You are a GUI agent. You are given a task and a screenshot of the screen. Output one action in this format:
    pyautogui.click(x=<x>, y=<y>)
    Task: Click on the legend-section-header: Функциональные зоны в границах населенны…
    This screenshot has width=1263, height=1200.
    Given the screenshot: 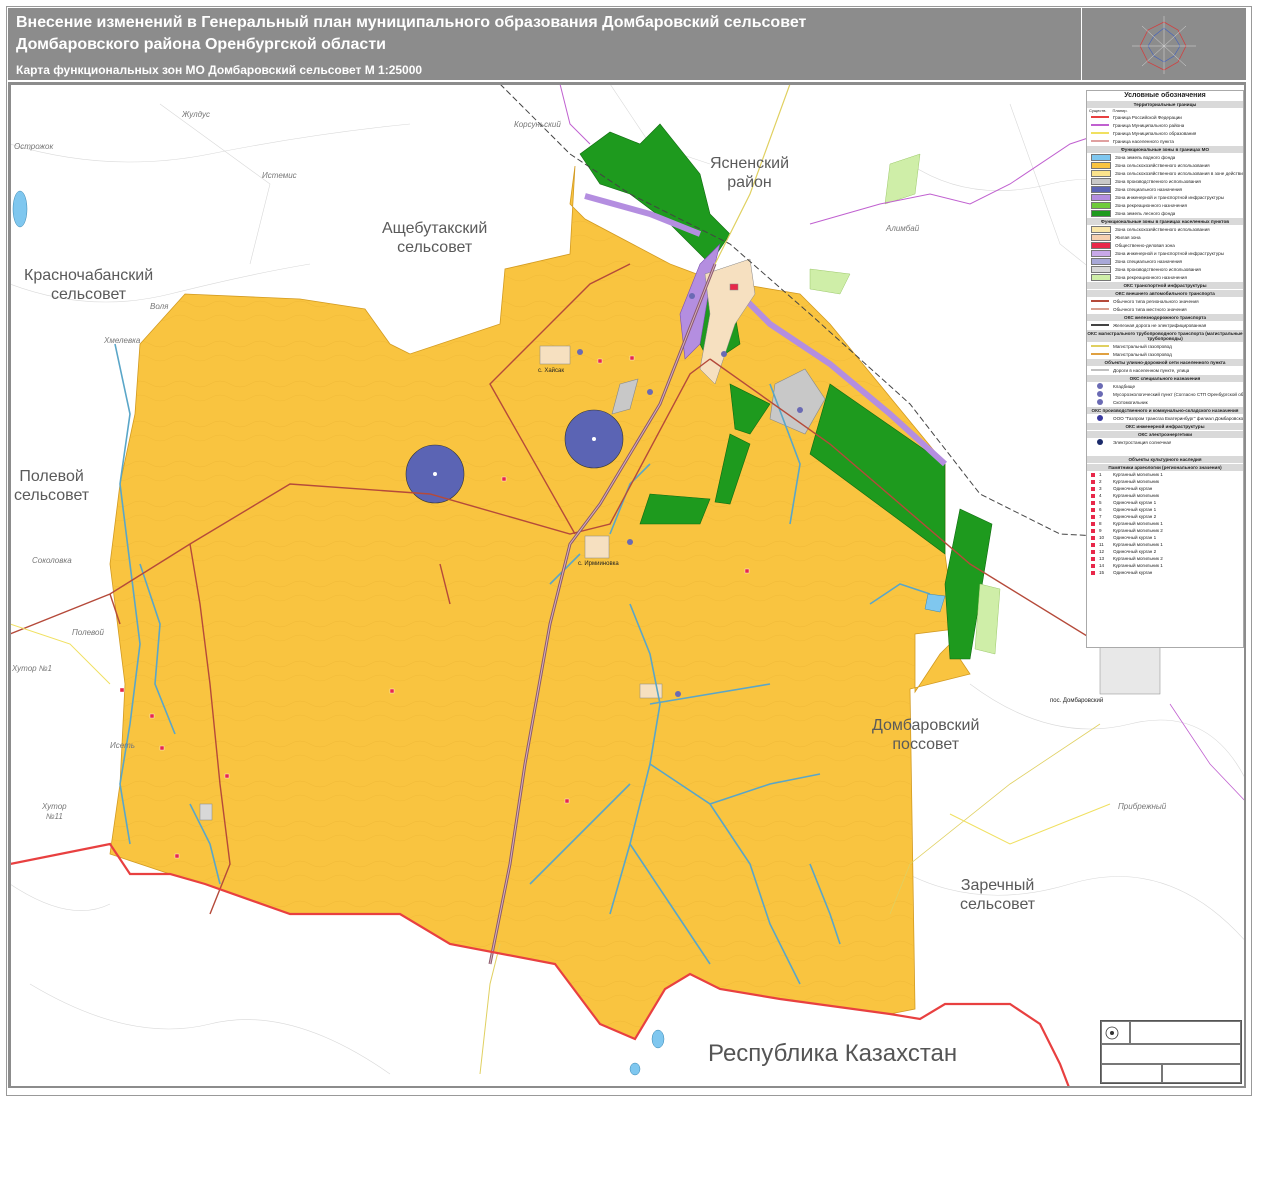 What is the action you would take?
    pyautogui.click(x=1165, y=221)
    